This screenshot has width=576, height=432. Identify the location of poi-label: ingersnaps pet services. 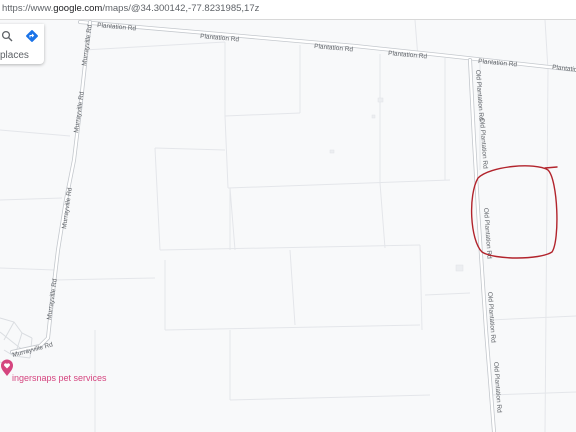
(59, 378).